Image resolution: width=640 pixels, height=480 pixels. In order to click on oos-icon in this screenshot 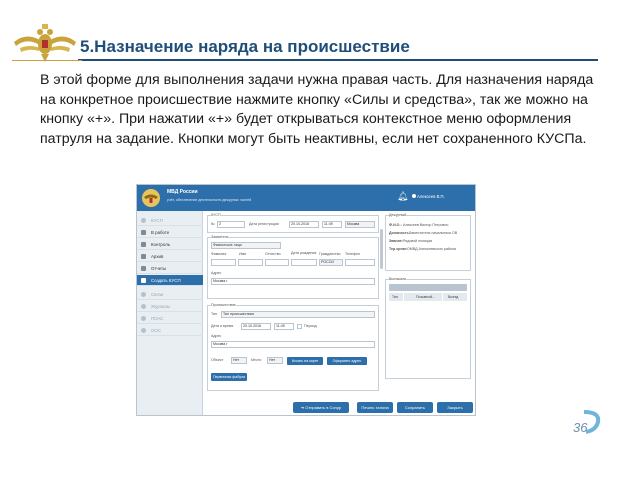, I will do `click(143, 330)`.